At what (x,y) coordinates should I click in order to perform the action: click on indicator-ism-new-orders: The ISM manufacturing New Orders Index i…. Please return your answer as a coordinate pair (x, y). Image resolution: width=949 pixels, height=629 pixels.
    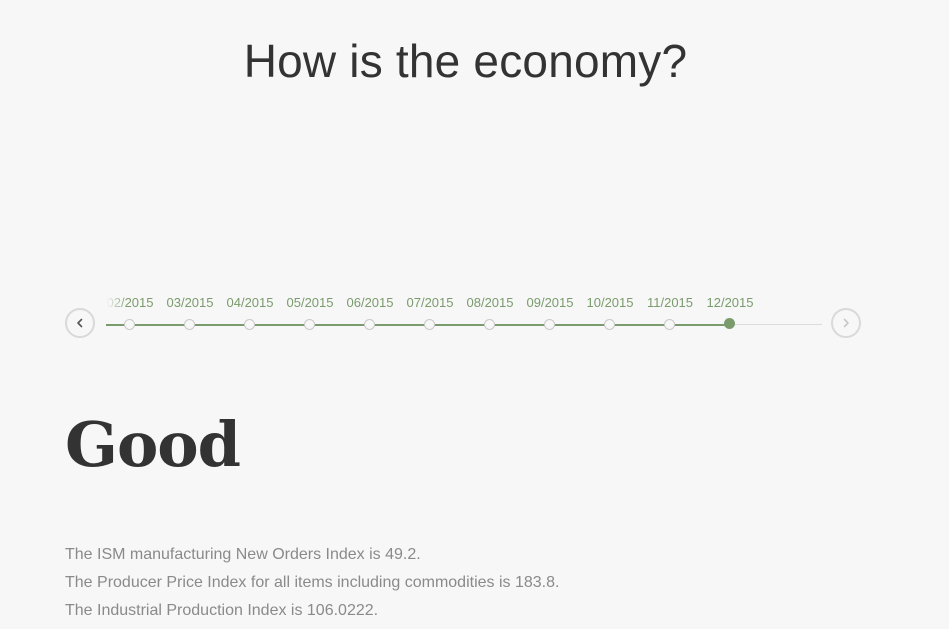
    Looking at the image, I should click on (243, 554).